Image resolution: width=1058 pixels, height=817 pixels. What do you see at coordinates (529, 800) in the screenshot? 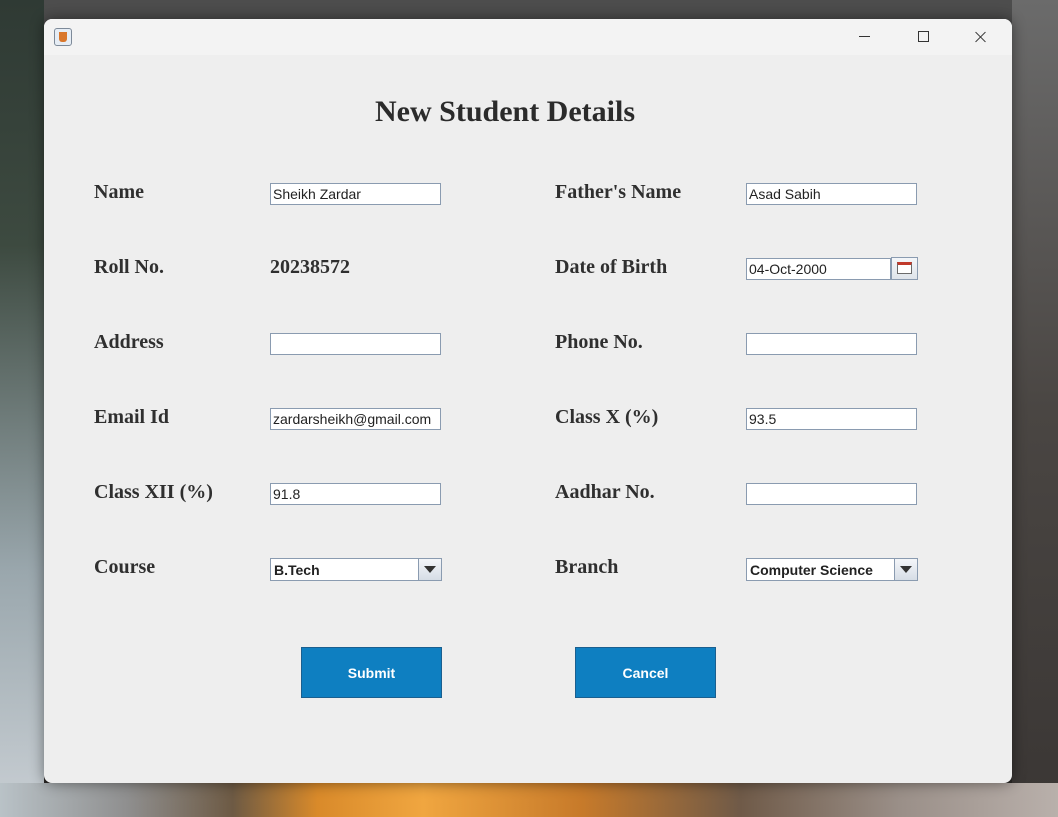
I see `desktop-background-bottom` at bounding box center [529, 800].